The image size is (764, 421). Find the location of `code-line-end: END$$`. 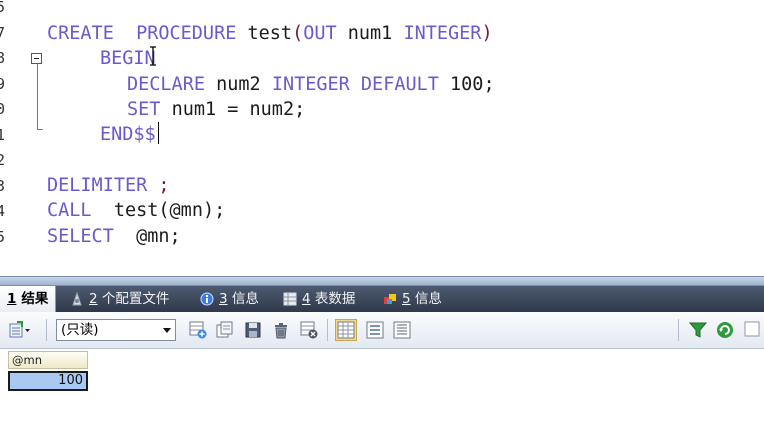

code-line-end: END$$ is located at coordinates (129, 134).